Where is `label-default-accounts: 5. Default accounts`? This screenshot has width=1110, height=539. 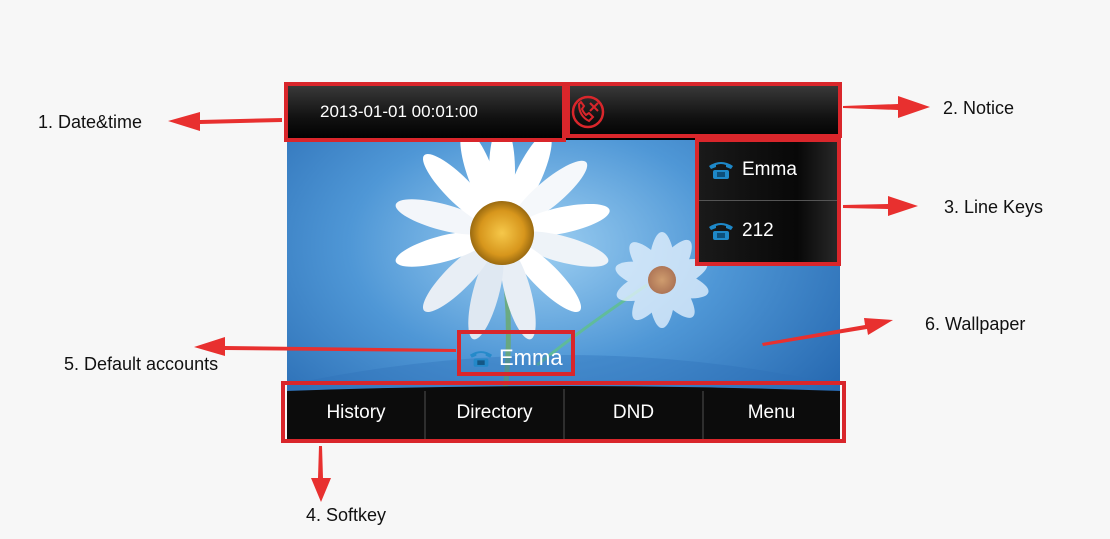 label-default-accounts: 5. Default accounts is located at coordinates (141, 364).